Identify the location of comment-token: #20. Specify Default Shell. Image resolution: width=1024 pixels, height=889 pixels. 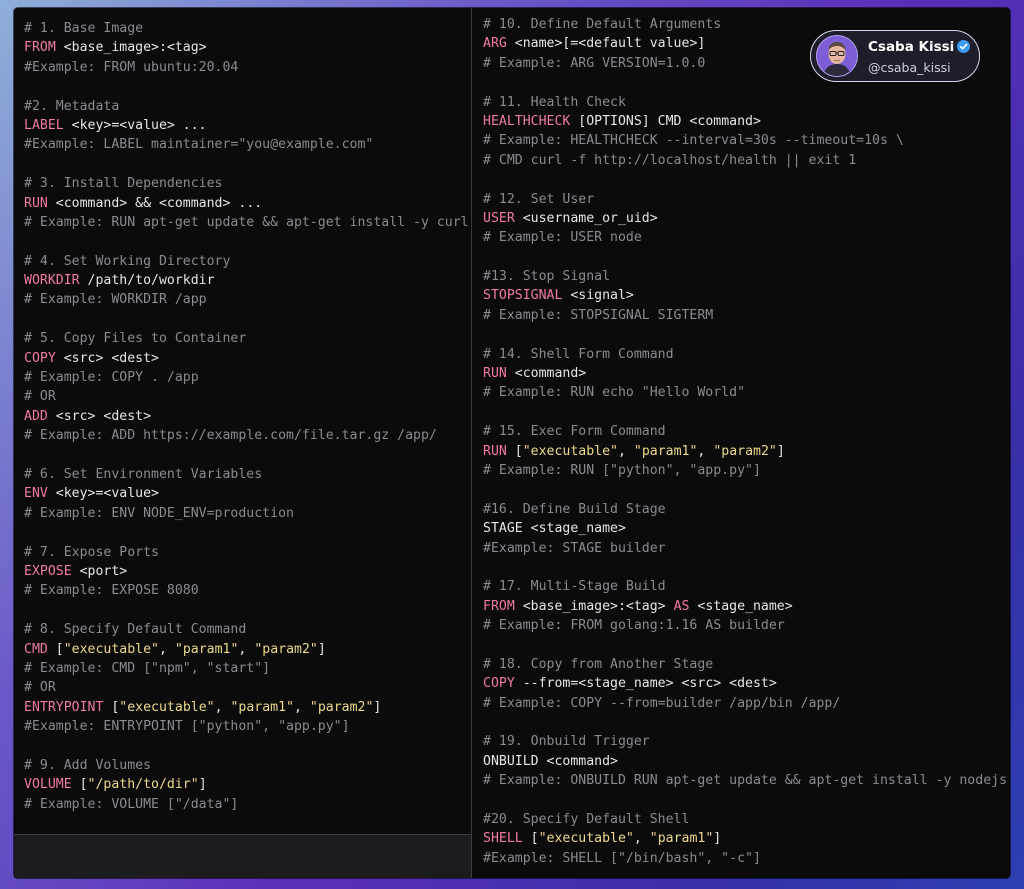
(586, 820).